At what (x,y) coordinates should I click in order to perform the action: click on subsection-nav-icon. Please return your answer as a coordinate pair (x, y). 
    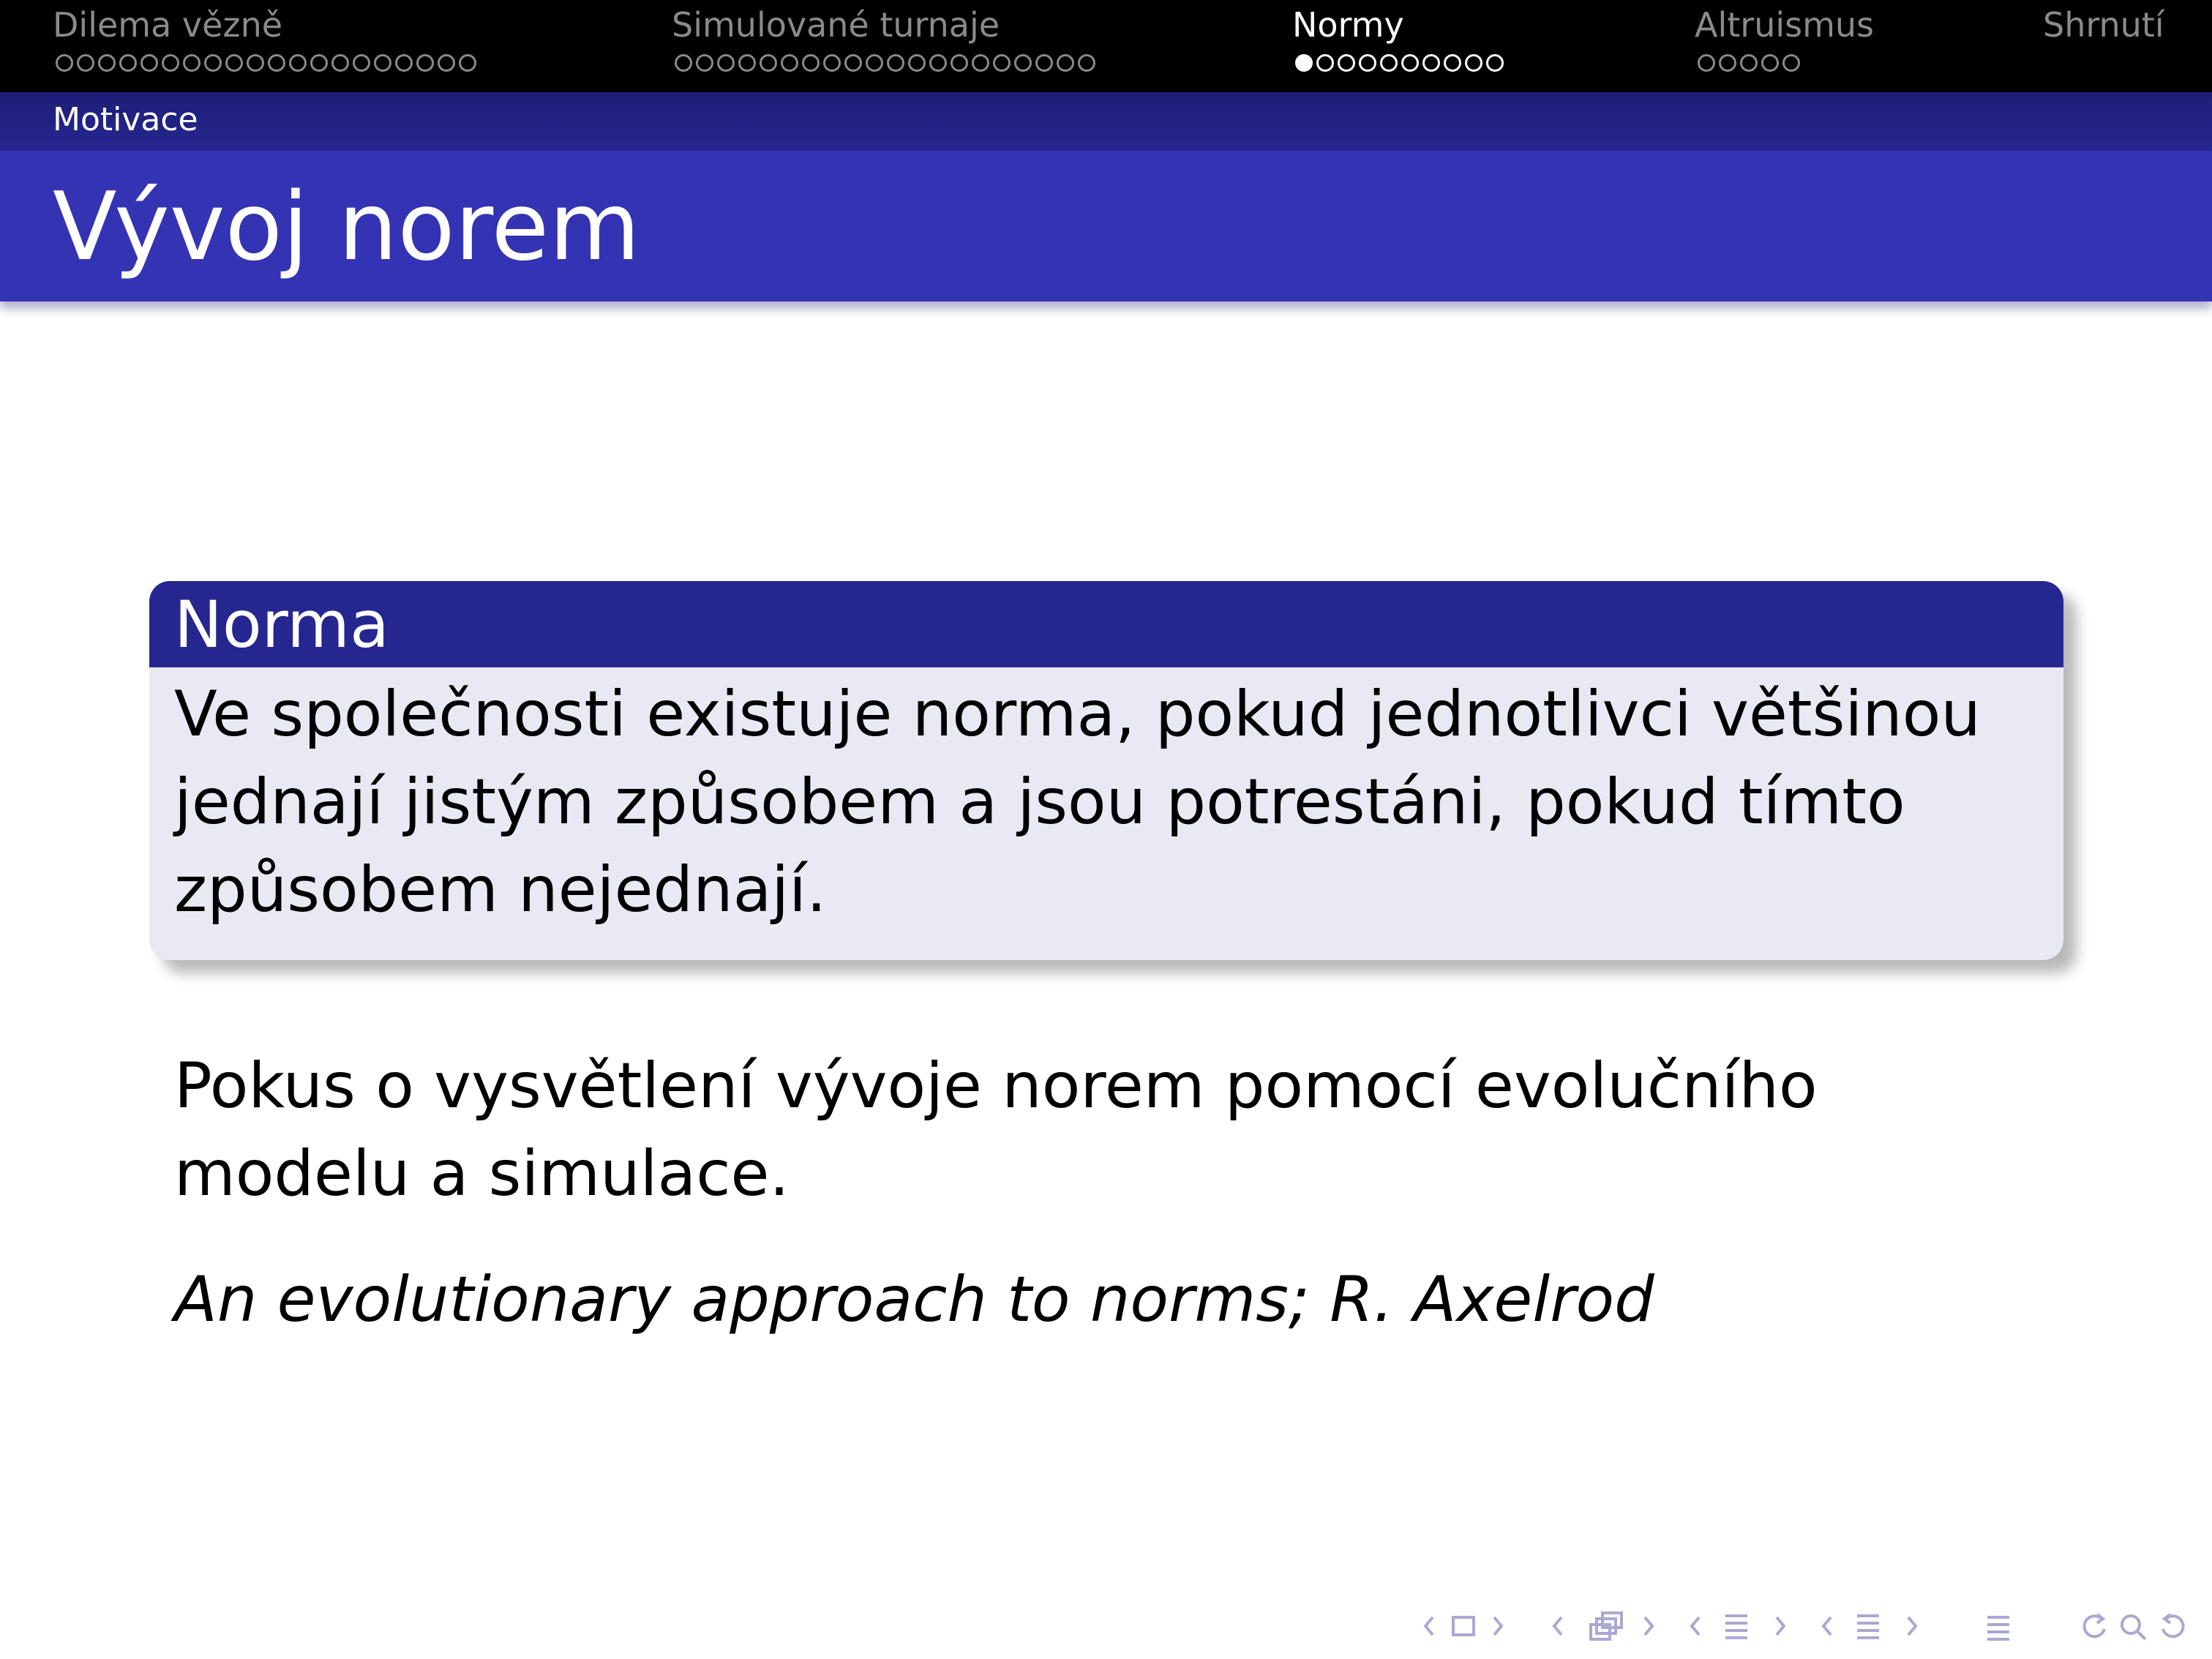
    Looking at the image, I should click on (1608, 1626).